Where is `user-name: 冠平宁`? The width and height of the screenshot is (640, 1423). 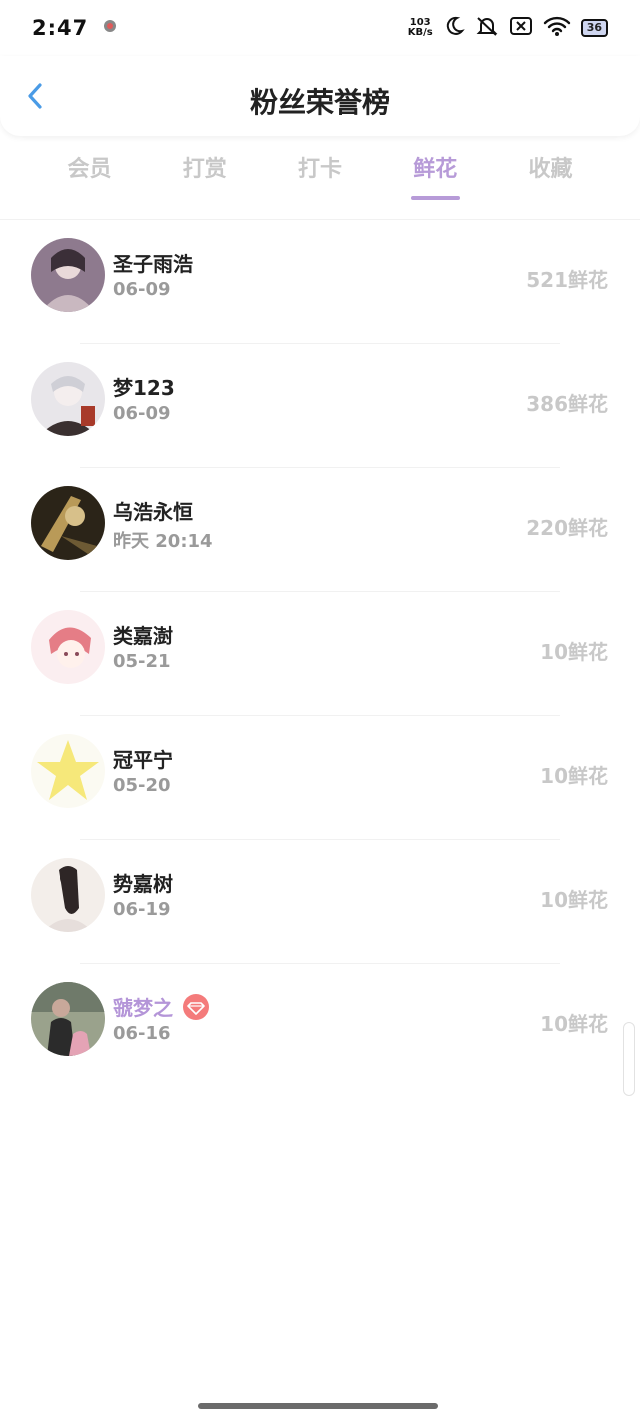
user-name: 冠平宁 is located at coordinates (143, 760).